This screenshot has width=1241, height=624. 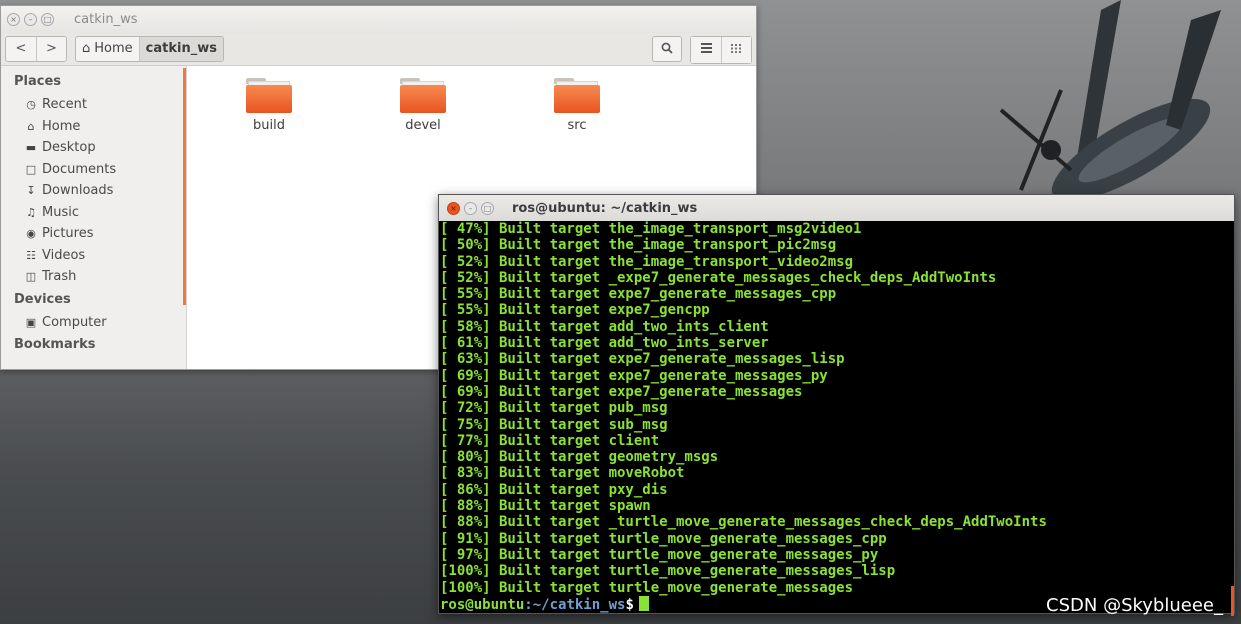 What do you see at coordinates (643, 603) in the screenshot?
I see `text-cursor` at bounding box center [643, 603].